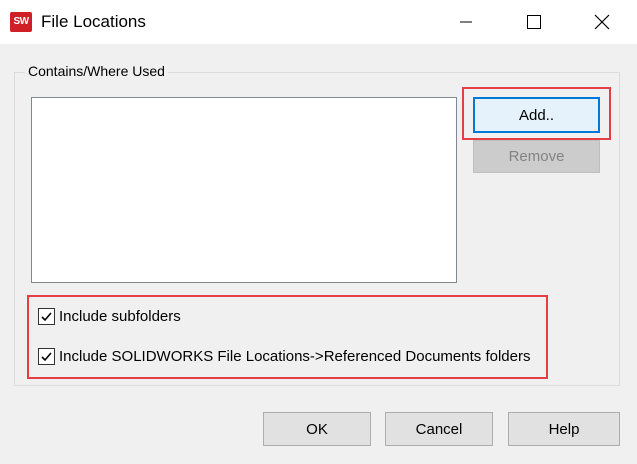  I want to click on ok-button: OK, so click(317, 429).